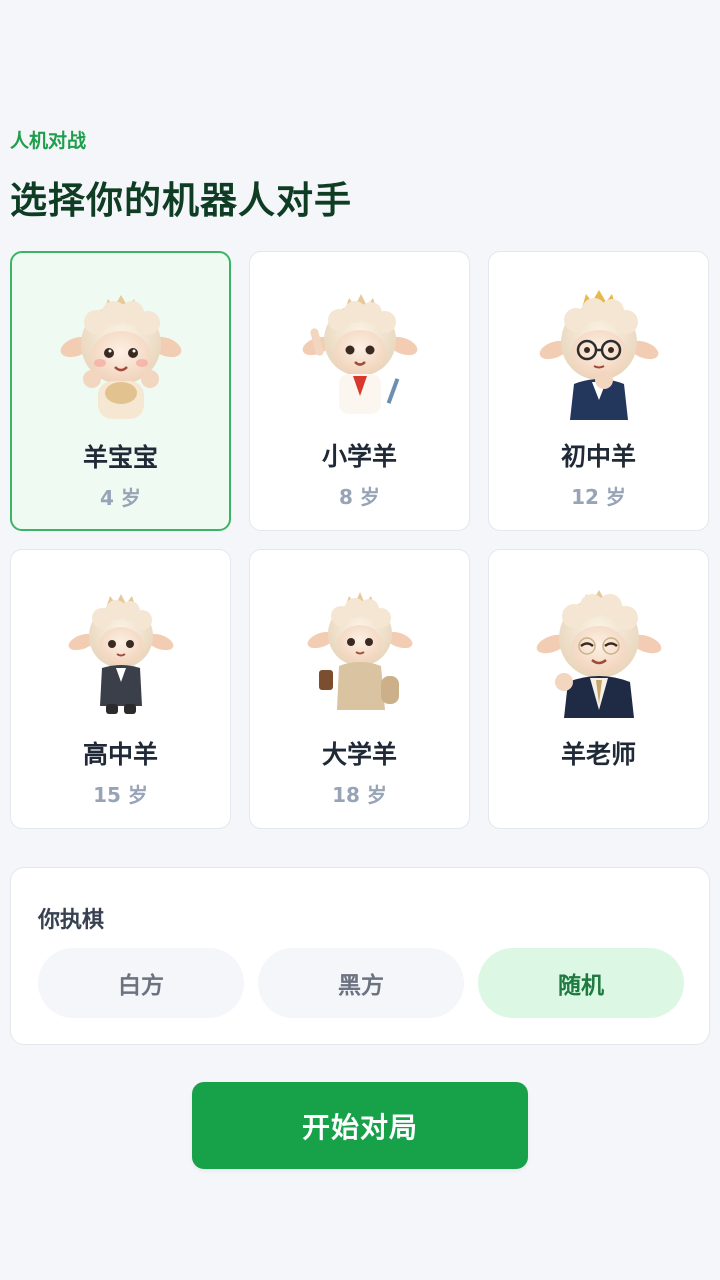  Describe the element at coordinates (48, 141) in the screenshot. I see `mode-eyebrow: 人机对战` at that location.